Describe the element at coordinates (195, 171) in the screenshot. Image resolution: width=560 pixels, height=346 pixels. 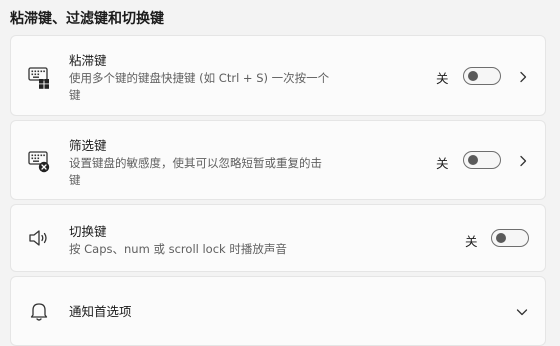
I see `filter-keys-description: 设置键盘的敏感度，使其可以忽略短暂或重复的击键` at that location.